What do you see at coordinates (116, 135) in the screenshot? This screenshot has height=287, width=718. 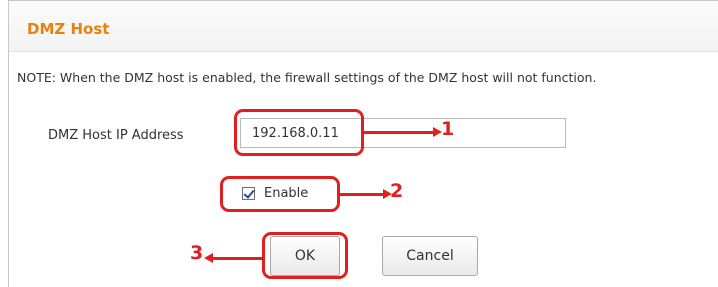 I see `dmz-ip-label: DMZ Host IP Address` at bounding box center [116, 135].